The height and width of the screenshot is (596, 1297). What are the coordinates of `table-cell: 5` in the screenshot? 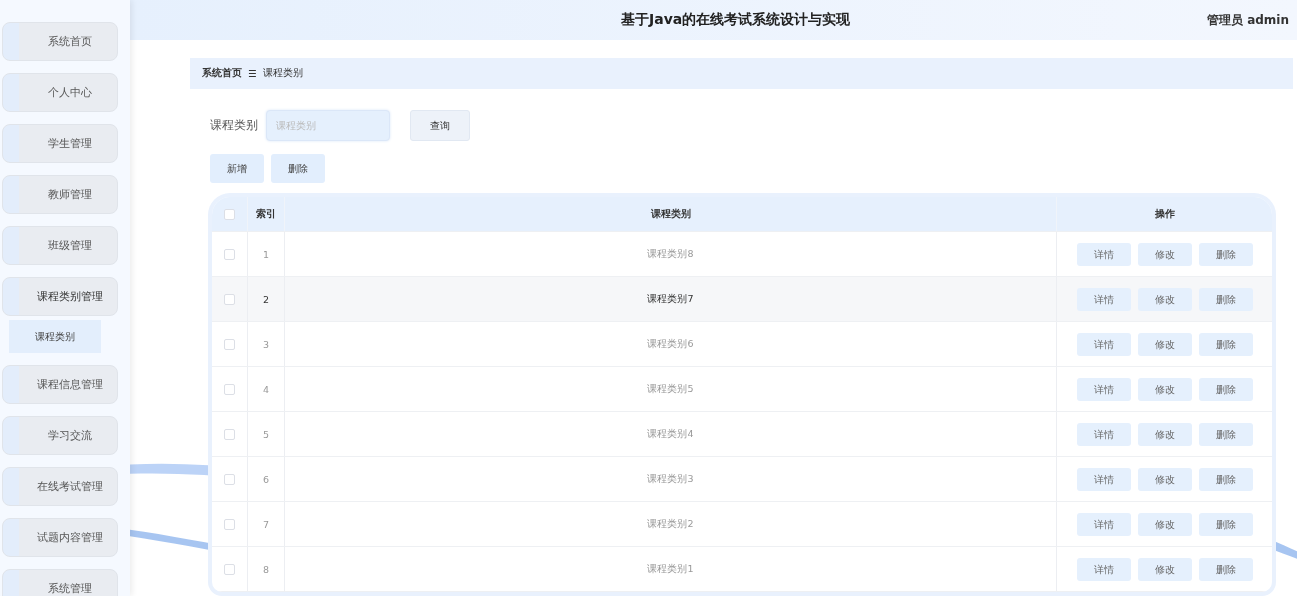 It's located at (265, 434).